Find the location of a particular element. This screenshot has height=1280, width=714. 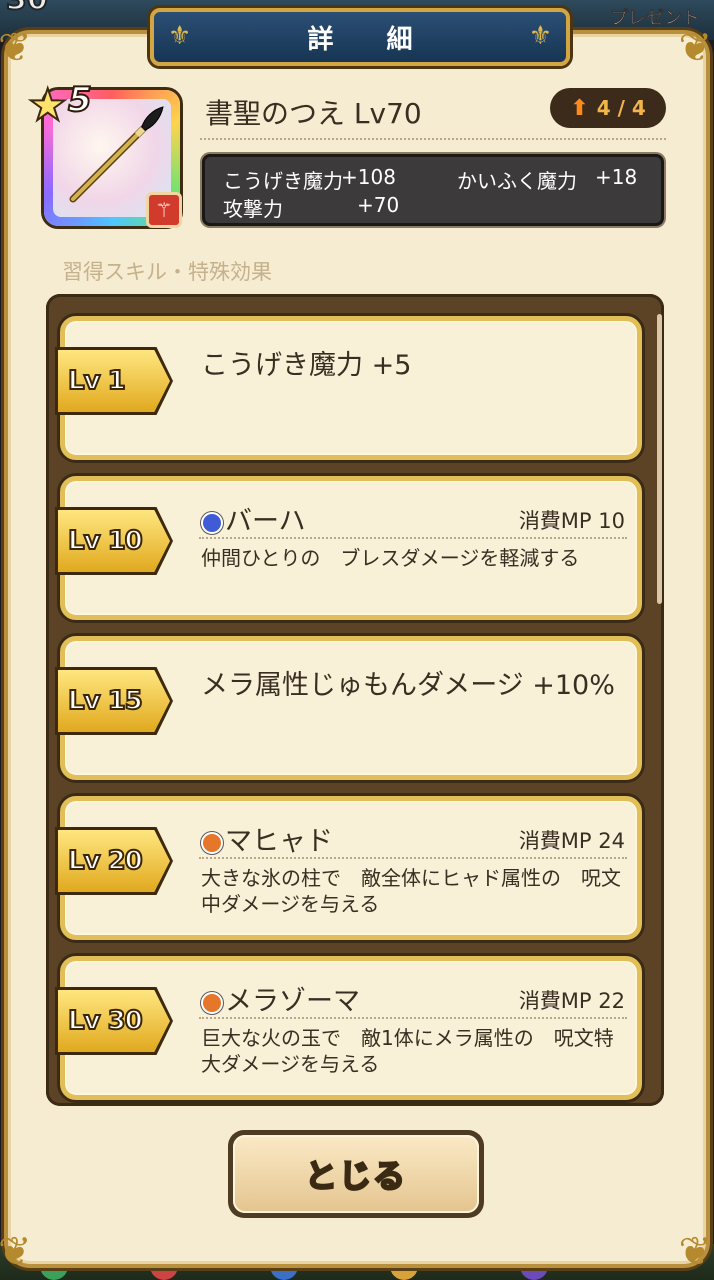

section-heading: 習得スキル・特殊効果 is located at coordinates (167, 272).